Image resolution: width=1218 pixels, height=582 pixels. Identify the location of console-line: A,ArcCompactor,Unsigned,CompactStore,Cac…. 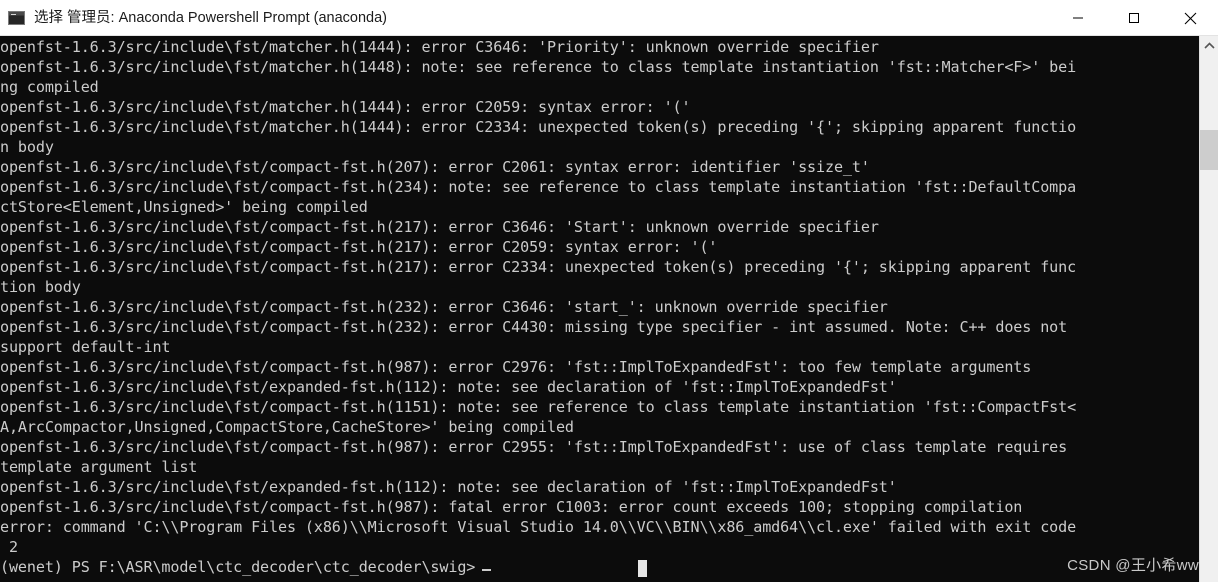
(287, 427).